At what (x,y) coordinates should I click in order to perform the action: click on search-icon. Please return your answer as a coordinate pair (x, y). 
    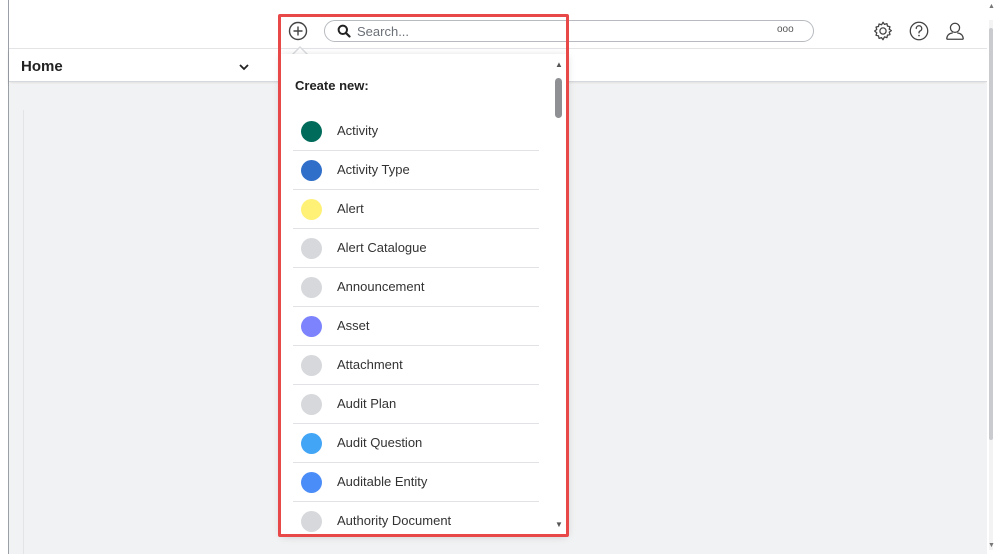
    Looking at the image, I should click on (344, 31).